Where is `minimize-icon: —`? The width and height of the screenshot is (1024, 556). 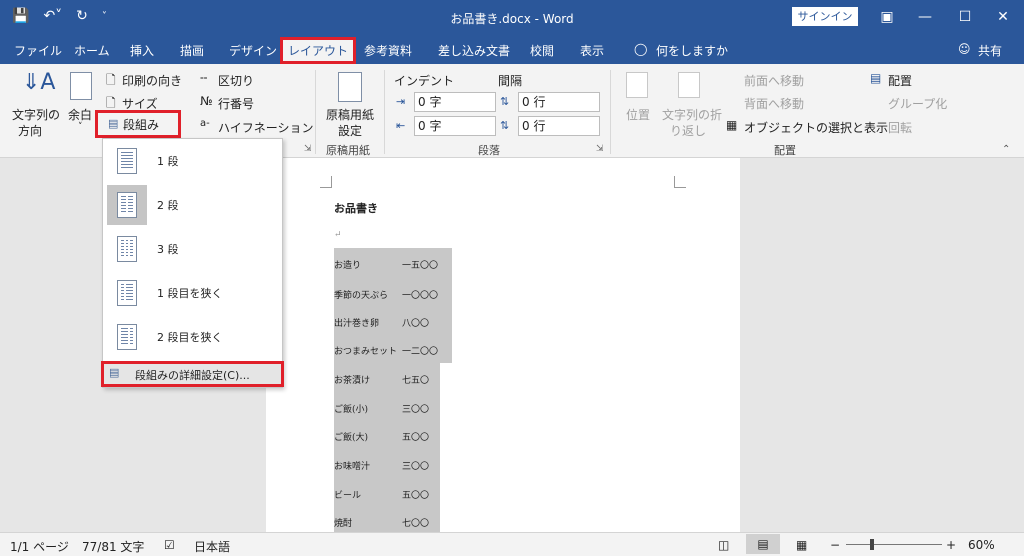
minimize-icon: — is located at coordinates (925, 17).